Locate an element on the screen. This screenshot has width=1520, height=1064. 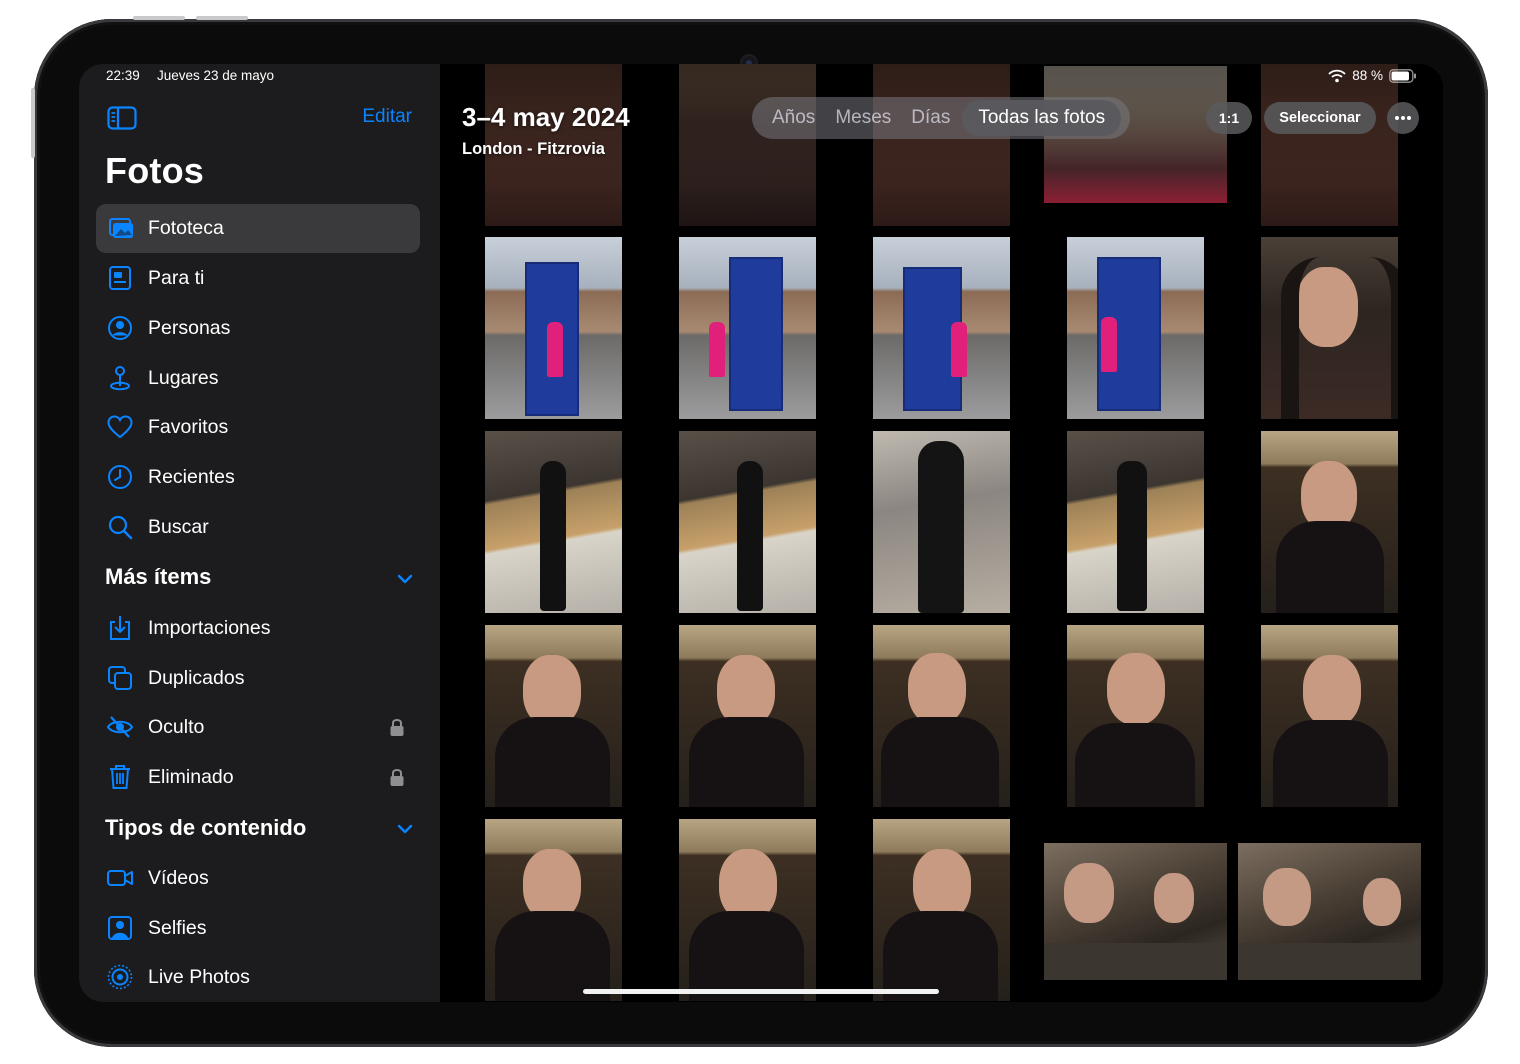
segment-months: Meses is located at coordinates (863, 118).